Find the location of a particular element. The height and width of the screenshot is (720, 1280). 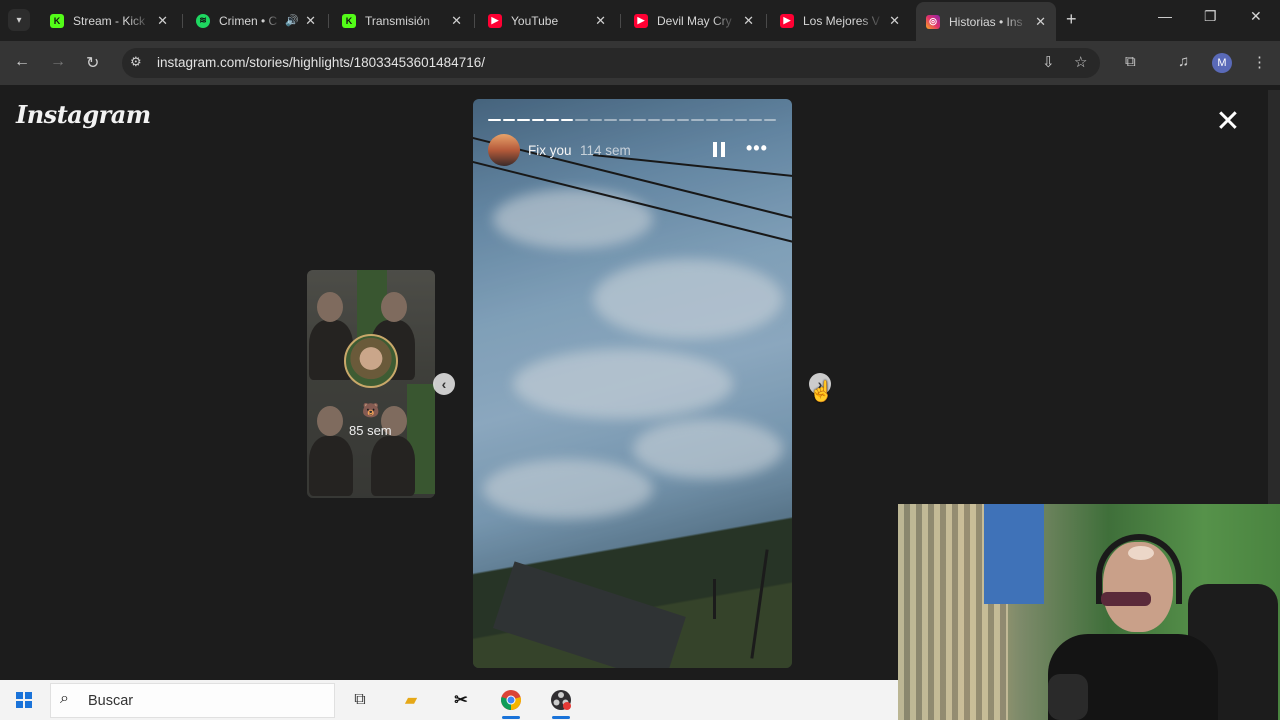

mouse-cursor-icon: ☝ is located at coordinates (821, 392).